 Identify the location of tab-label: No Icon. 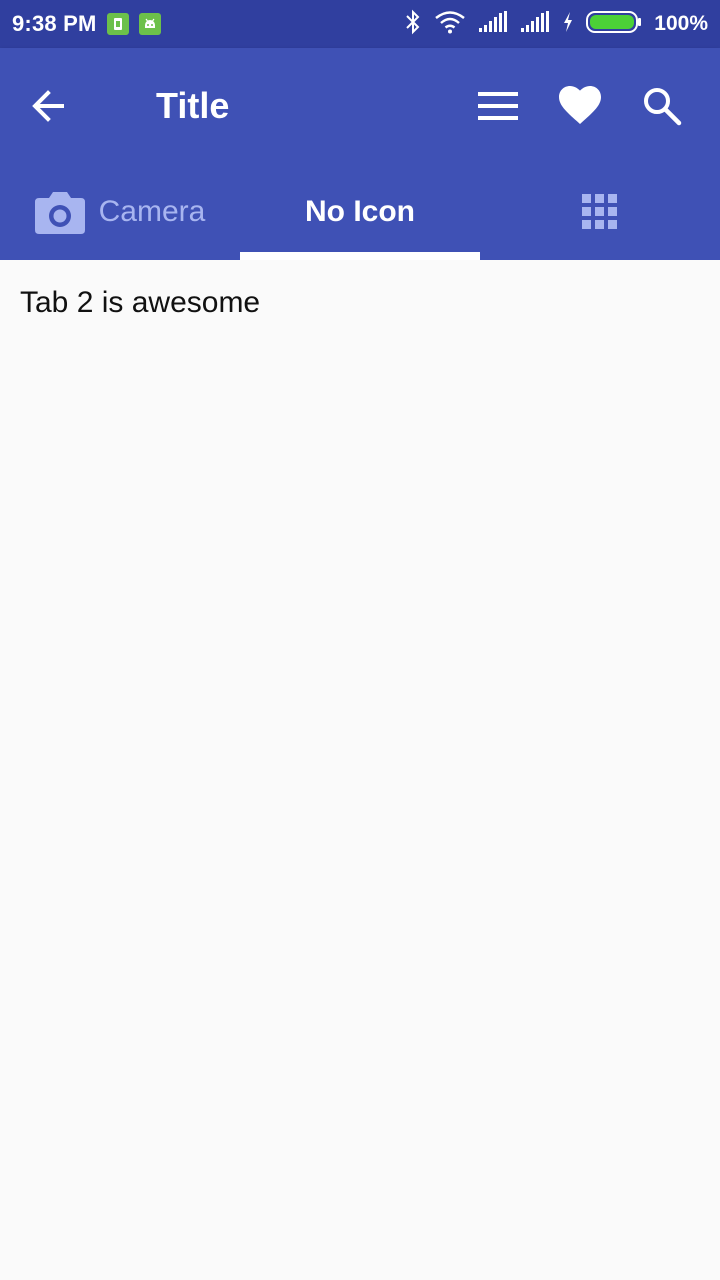
(360, 211).